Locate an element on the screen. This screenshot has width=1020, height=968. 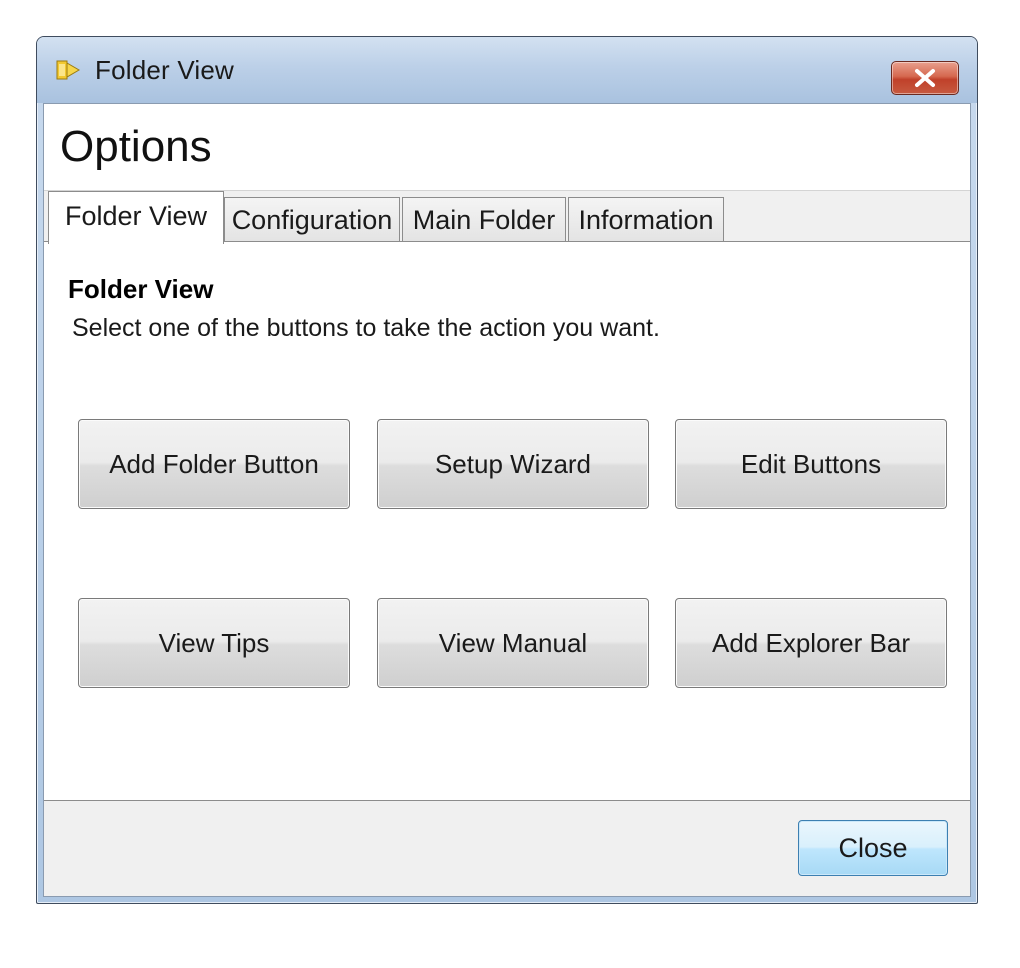
close-button: Close is located at coordinates (873, 848).